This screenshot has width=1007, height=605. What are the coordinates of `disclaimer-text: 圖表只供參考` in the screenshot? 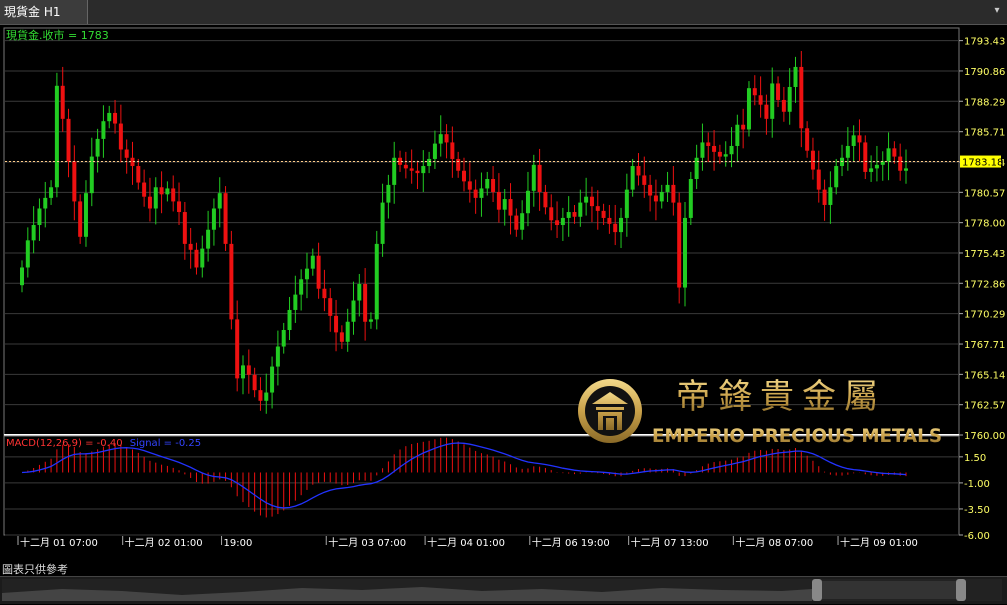 It's located at (35, 569).